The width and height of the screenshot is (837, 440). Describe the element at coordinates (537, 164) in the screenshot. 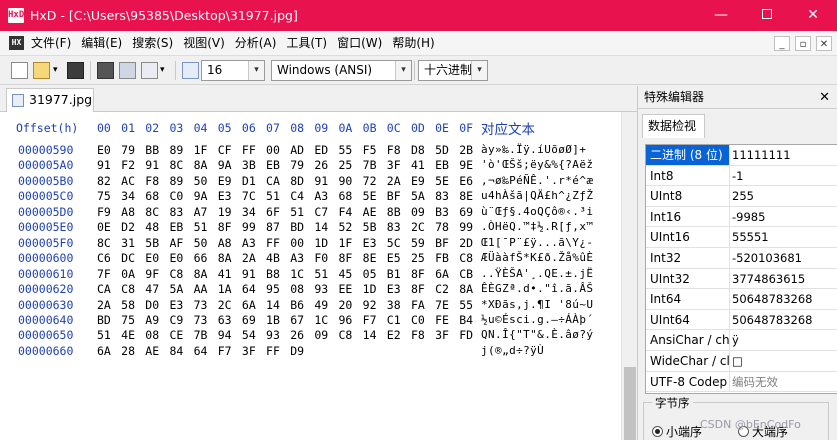

I see `row-text: 'ò'ŒŠš;ëy&%{?Aëž` at that location.